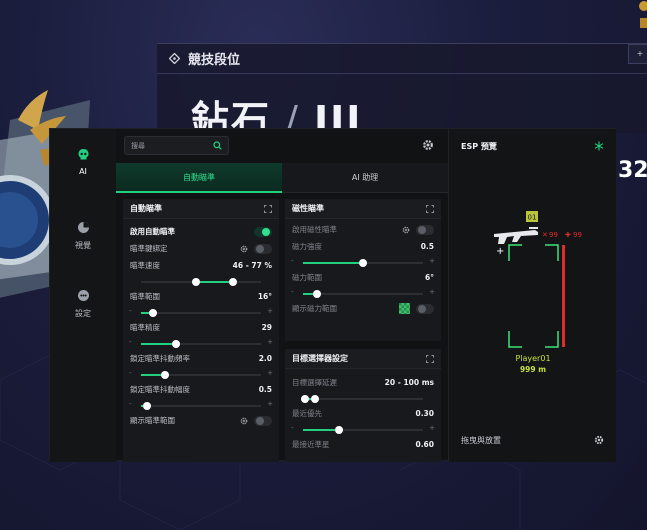  I want to click on section-title: 自動瞄準, so click(146, 208).